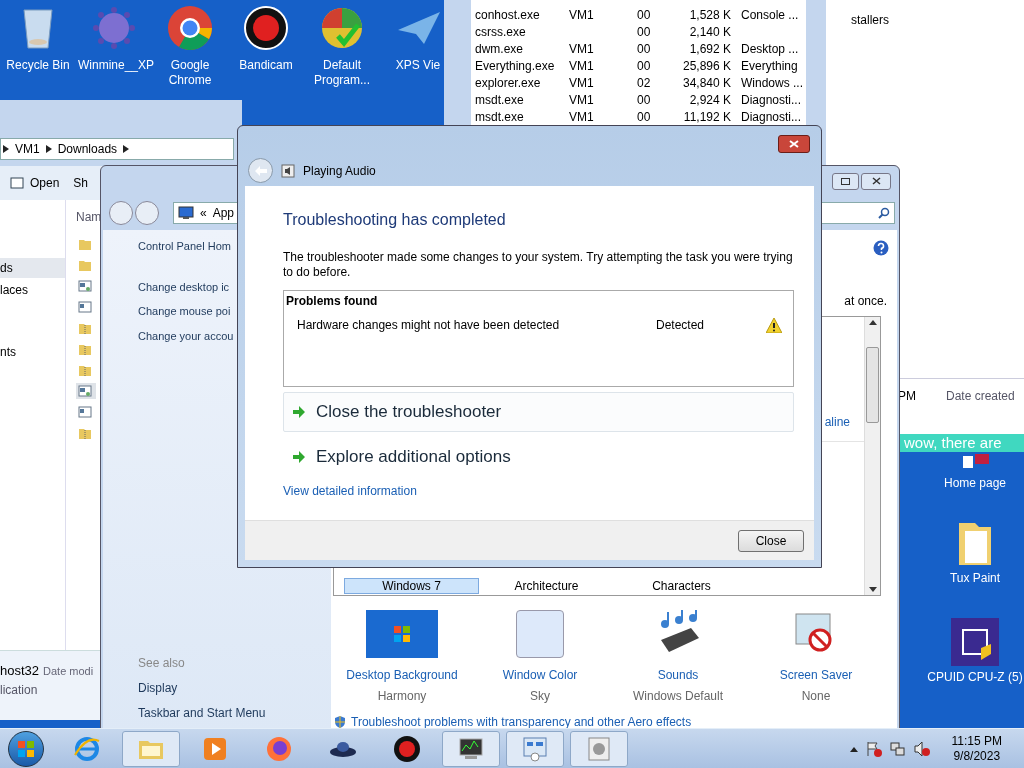 This screenshot has height=768, width=1024. What do you see at coordinates (540, 675) in the screenshot?
I see `setting-link: Window Color` at bounding box center [540, 675].